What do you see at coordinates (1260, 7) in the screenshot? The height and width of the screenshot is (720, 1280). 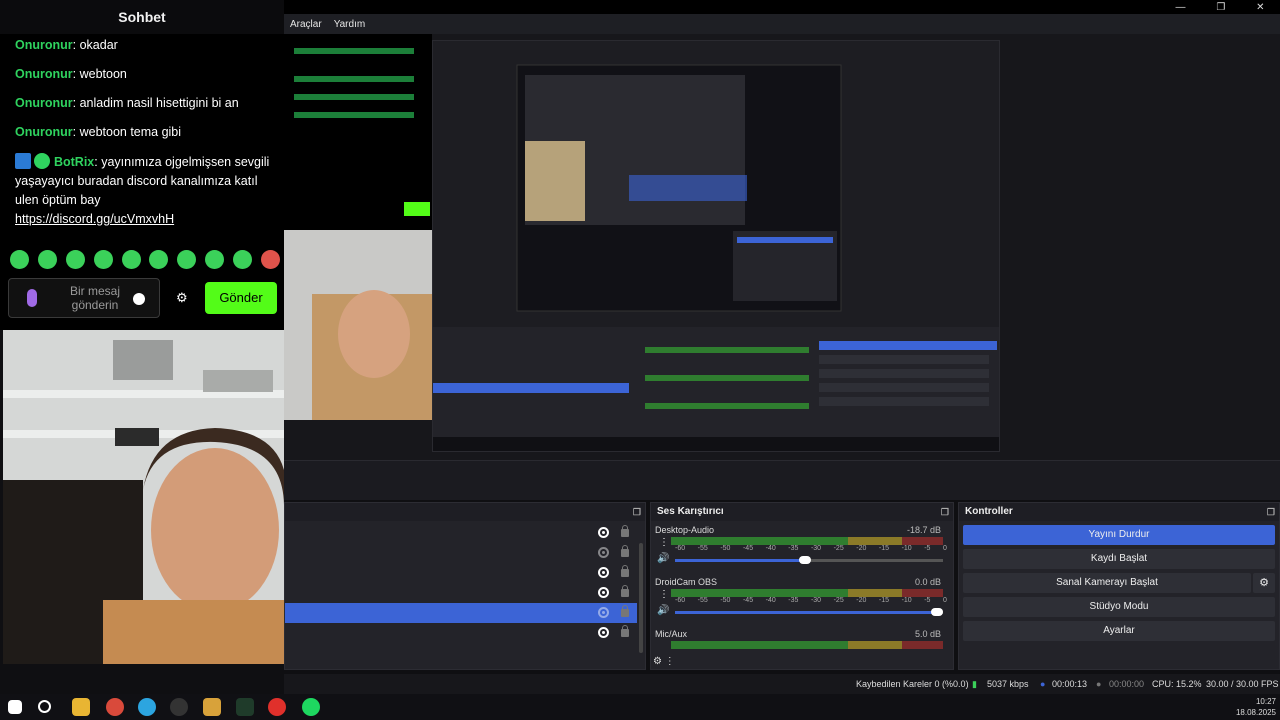 I see `close-icon: ✕` at bounding box center [1260, 7].